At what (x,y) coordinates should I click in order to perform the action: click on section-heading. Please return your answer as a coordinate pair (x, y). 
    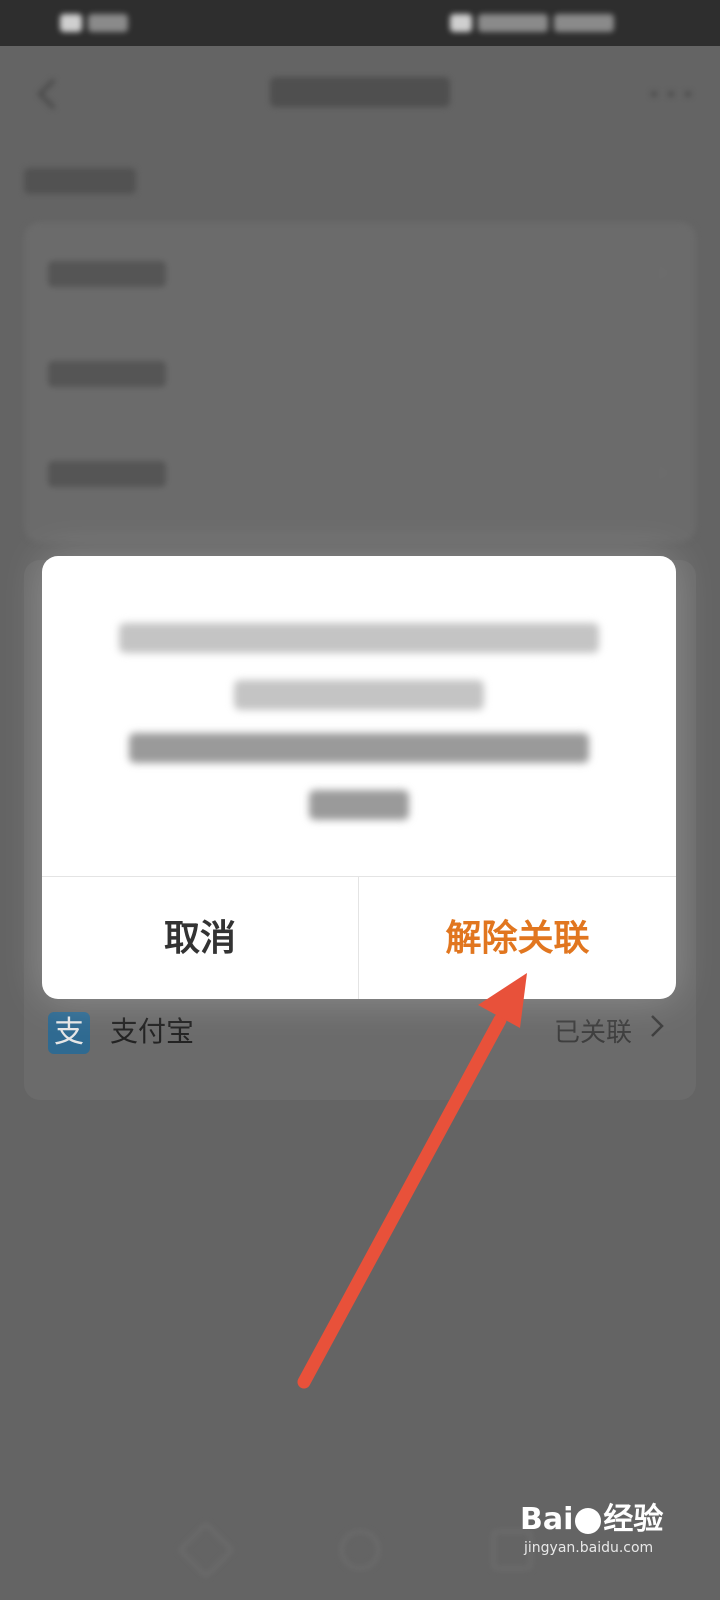
    Looking at the image, I should click on (80, 184).